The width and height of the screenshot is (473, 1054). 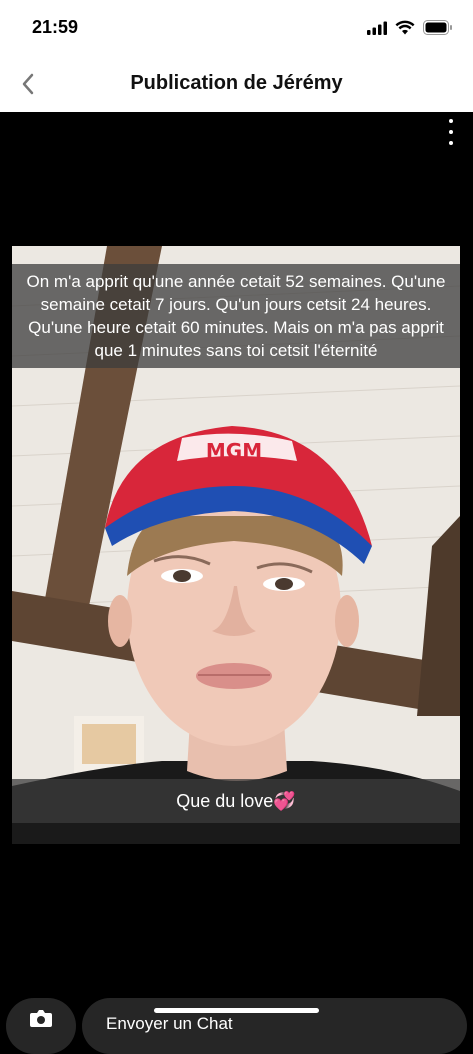 What do you see at coordinates (41, 1018) in the screenshot?
I see `camera-icon` at bounding box center [41, 1018].